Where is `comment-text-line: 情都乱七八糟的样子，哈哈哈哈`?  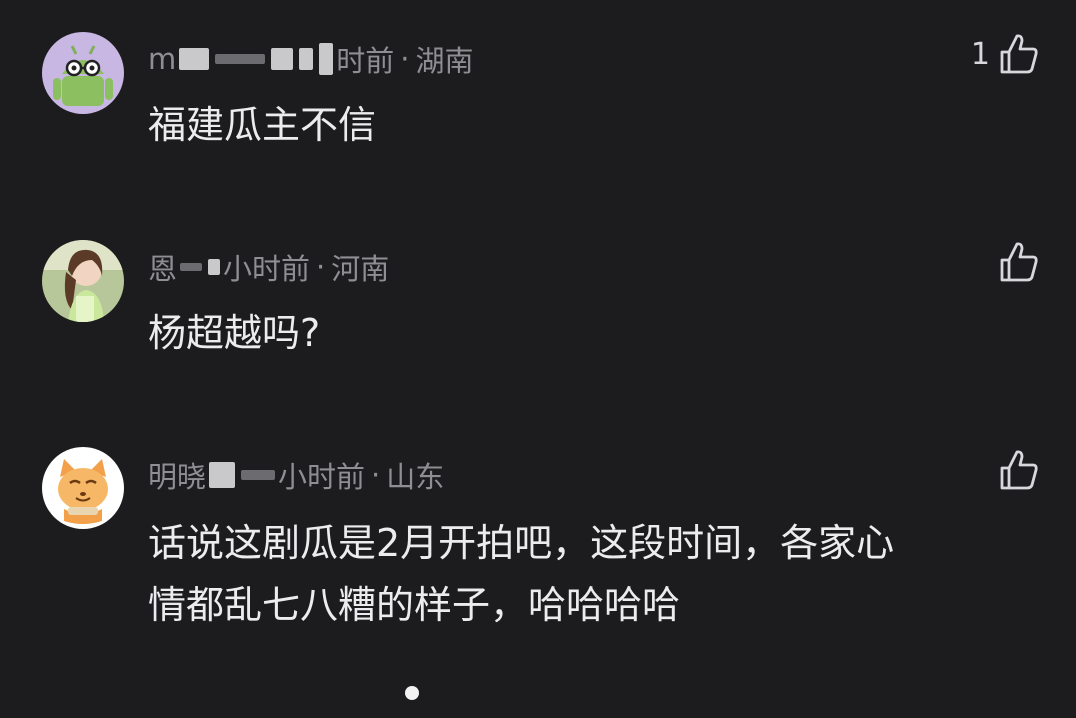
comment-text-line: 情都乱七八糟的样子，哈哈哈哈 is located at coordinates (414, 605).